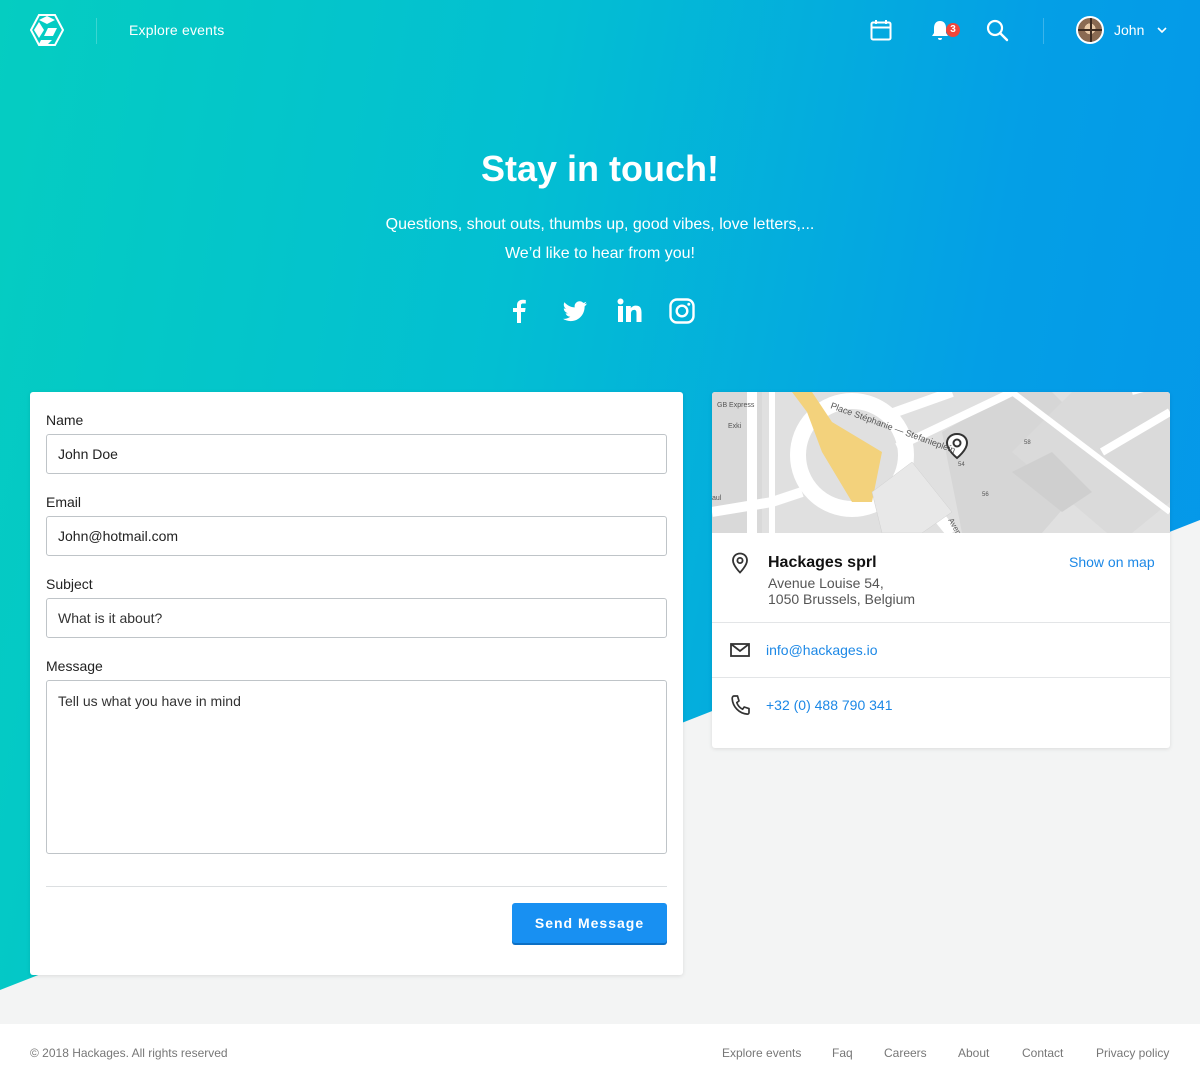  Describe the element at coordinates (740, 705) in the screenshot. I see `phone-icon` at that location.